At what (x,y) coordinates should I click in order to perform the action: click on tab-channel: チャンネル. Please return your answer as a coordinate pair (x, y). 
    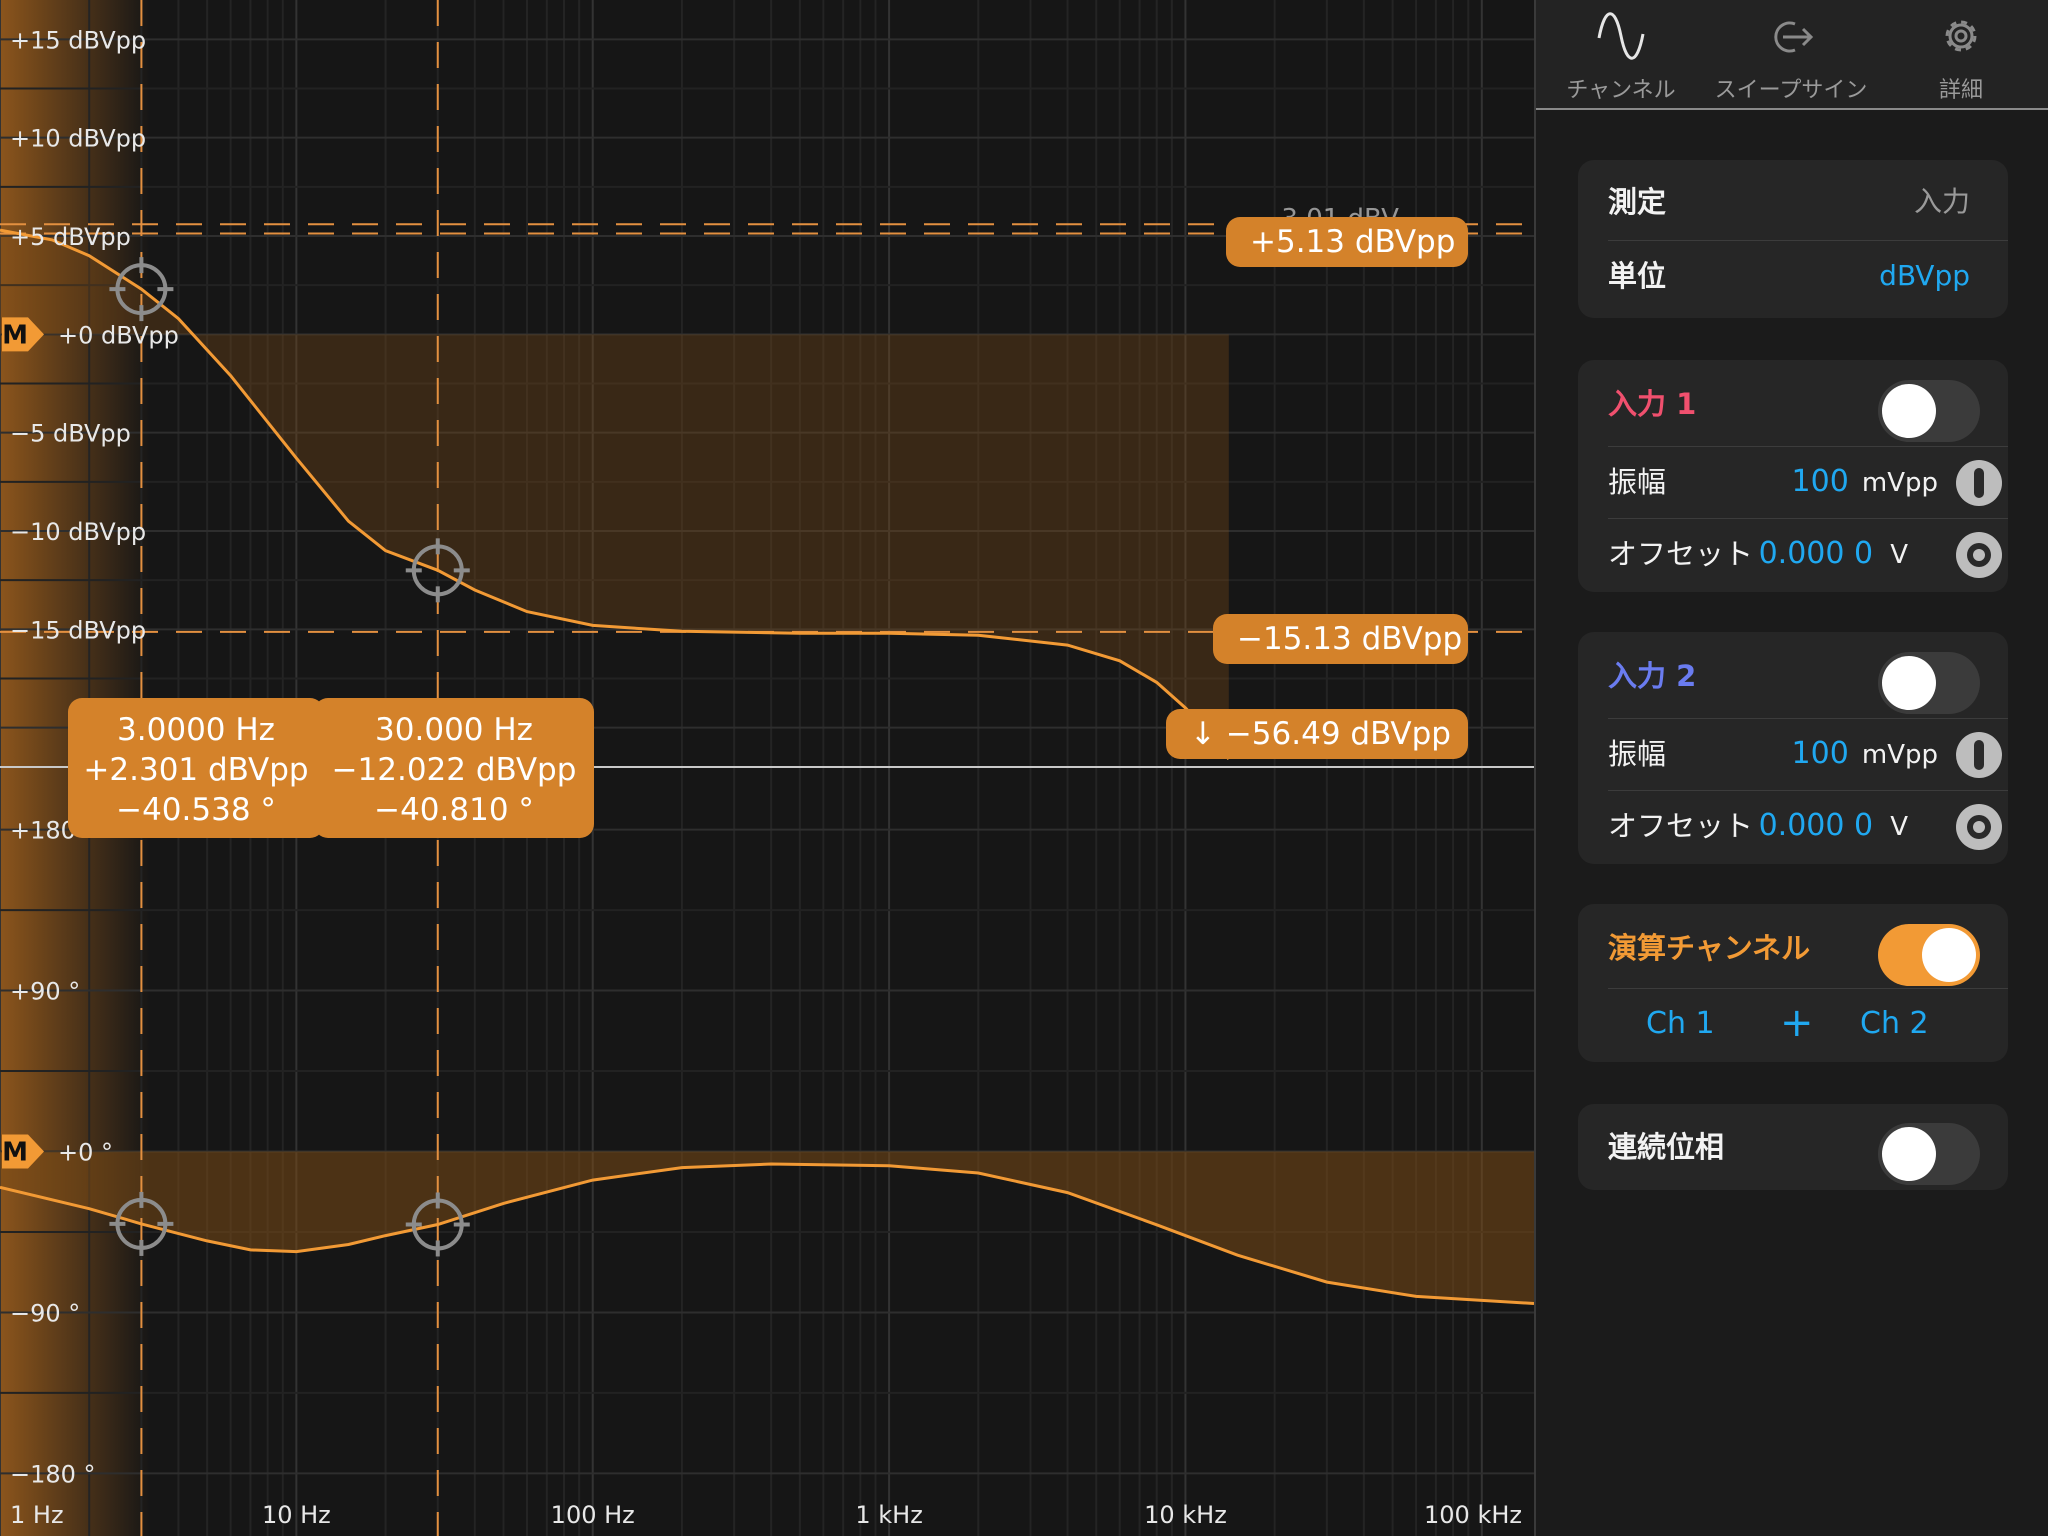
    Looking at the image, I should click on (1621, 54).